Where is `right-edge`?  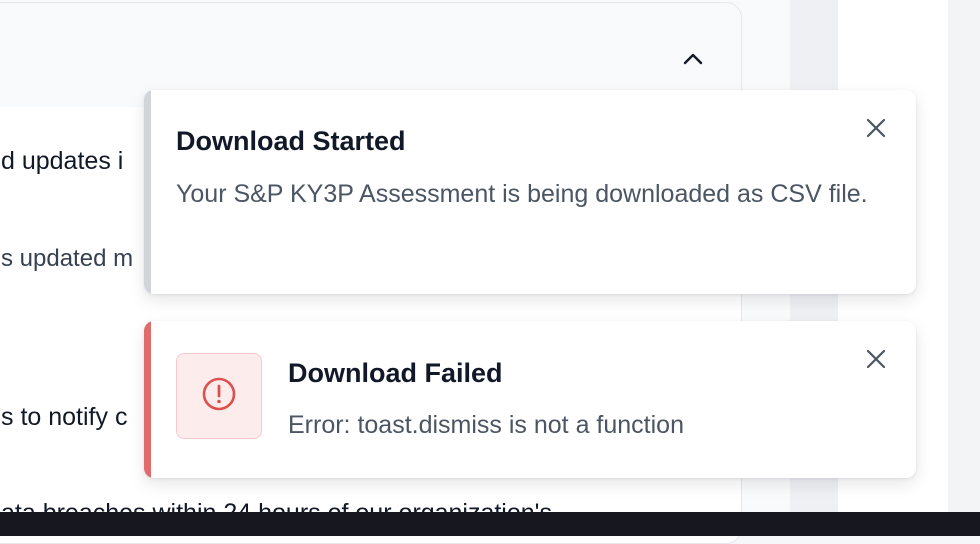 right-edge is located at coordinates (964, 256).